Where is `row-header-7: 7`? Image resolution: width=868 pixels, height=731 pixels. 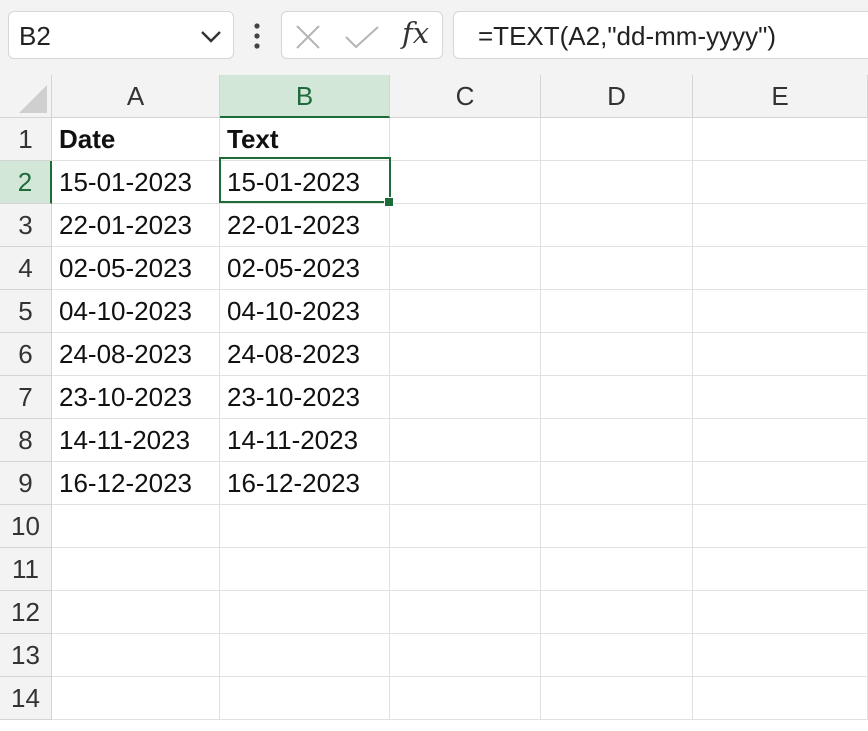 row-header-7: 7 is located at coordinates (26, 397).